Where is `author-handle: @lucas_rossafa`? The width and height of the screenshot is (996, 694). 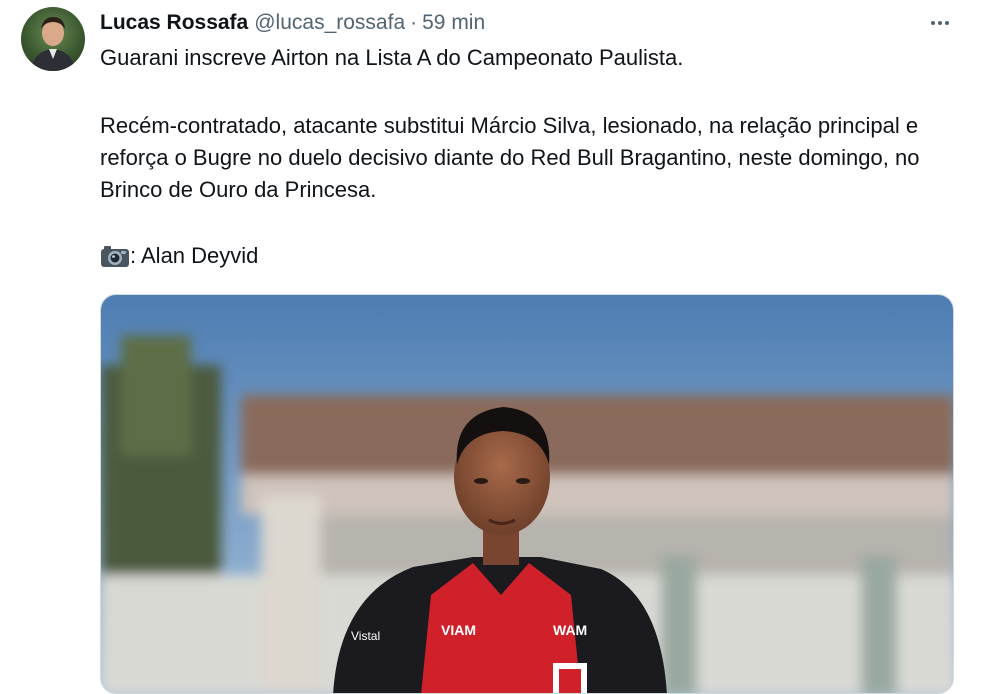
author-handle: @lucas_rossafa is located at coordinates (329, 23).